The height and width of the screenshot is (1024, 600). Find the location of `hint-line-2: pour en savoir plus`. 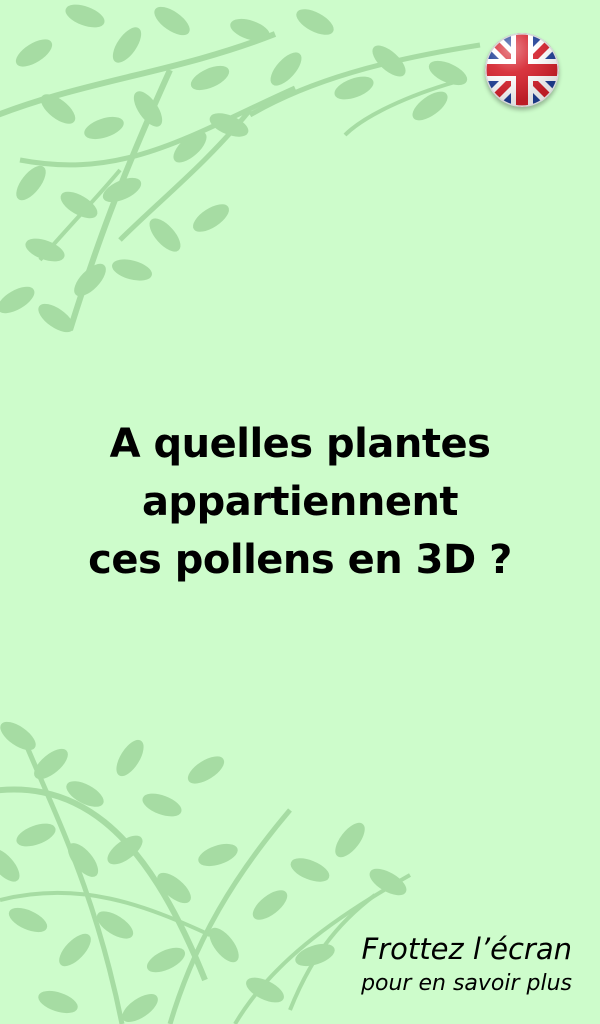

hint-line-2: pour en savoir plus is located at coordinates (466, 983).